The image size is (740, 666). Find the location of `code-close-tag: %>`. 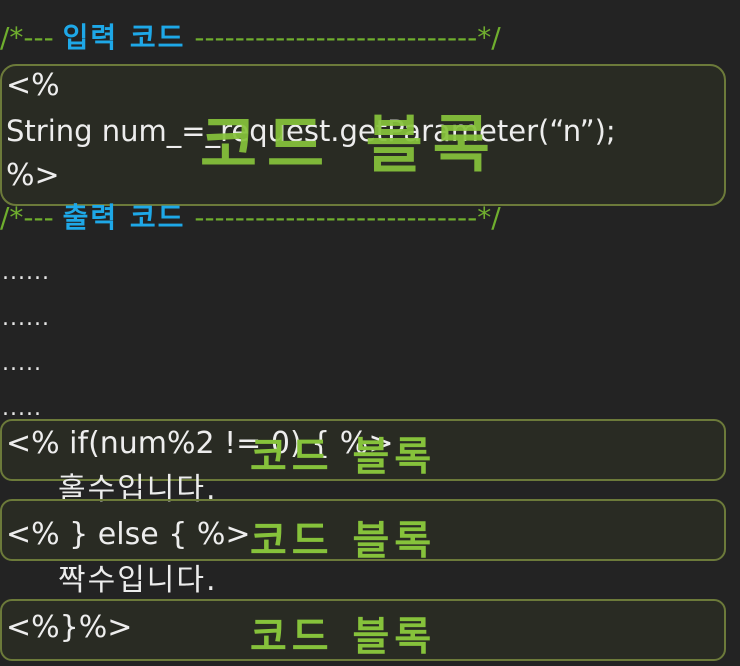

code-close-tag: %> is located at coordinates (33, 175).